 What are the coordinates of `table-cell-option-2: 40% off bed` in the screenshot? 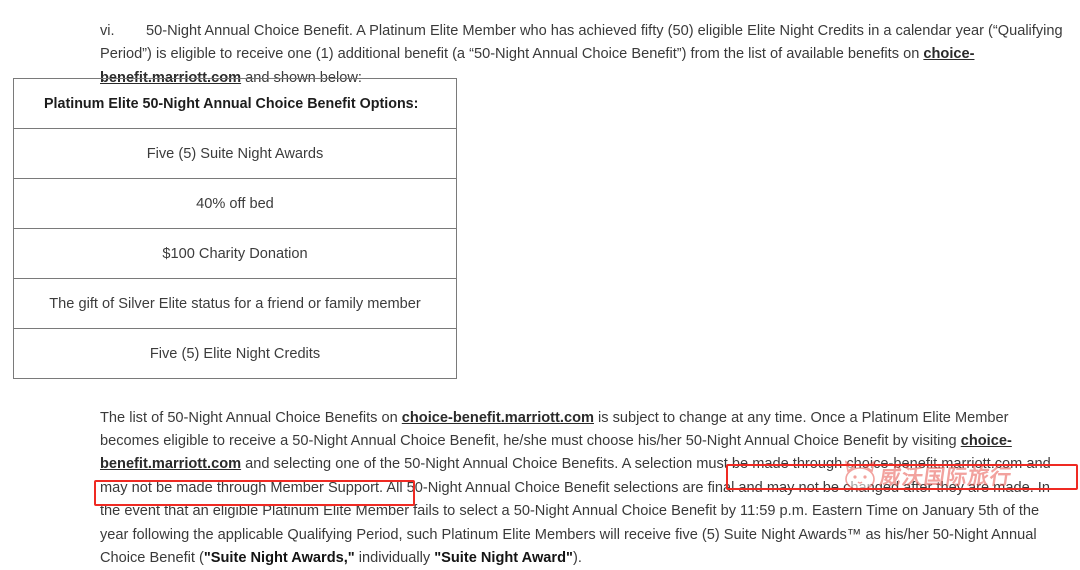 It's located at (235, 203).